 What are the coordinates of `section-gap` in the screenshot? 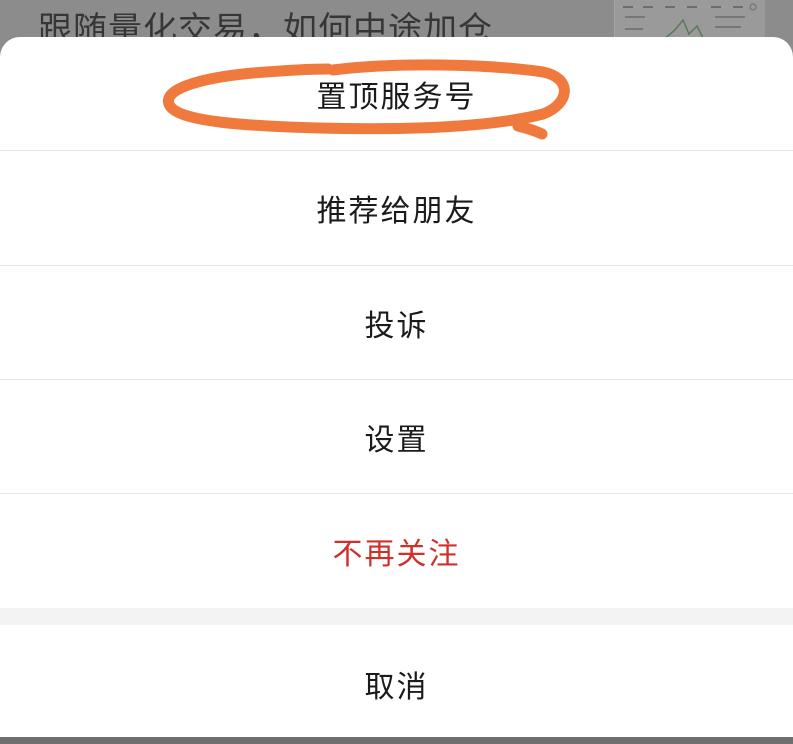 It's located at (396, 616).